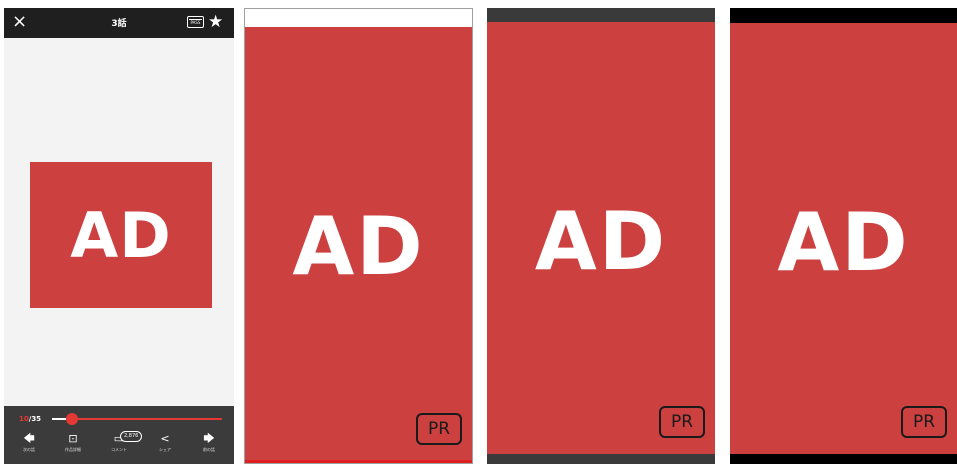 This screenshot has height=464, width=957. I want to click on work-details-label: 作品詳細, so click(73, 449).